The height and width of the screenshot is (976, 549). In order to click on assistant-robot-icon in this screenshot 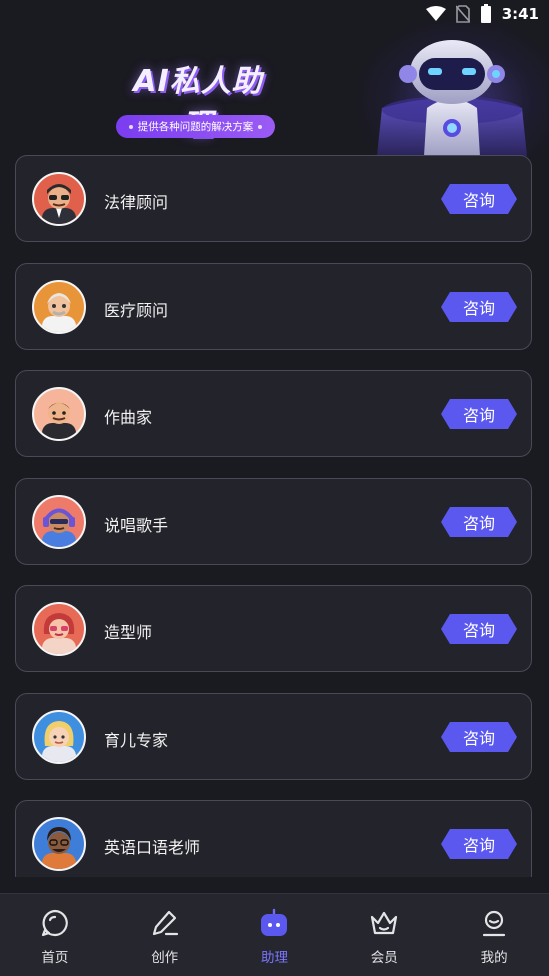, I will do `click(274, 922)`.